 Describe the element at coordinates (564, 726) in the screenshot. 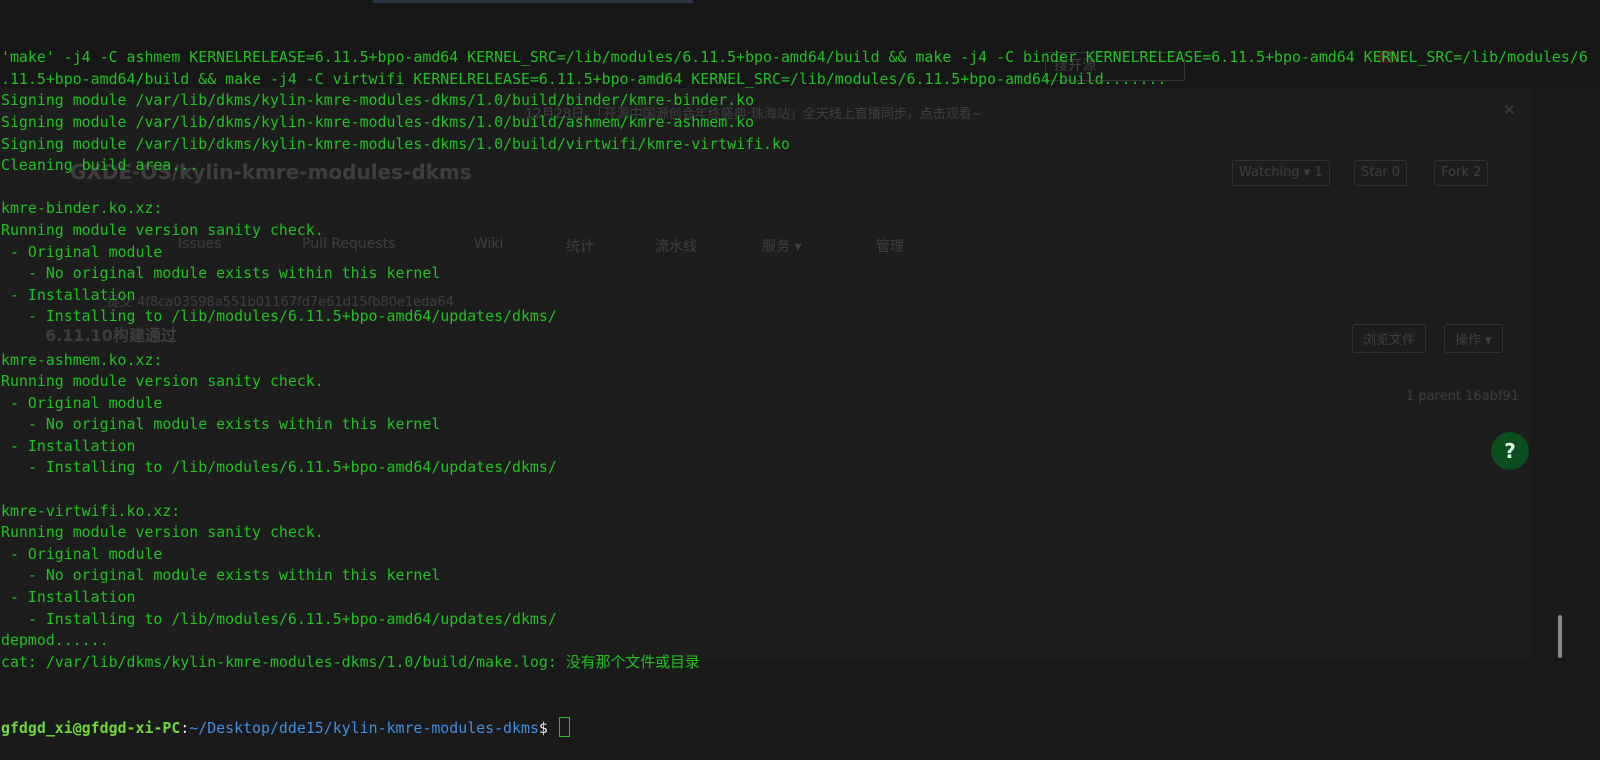

I see `text-cursor` at that location.